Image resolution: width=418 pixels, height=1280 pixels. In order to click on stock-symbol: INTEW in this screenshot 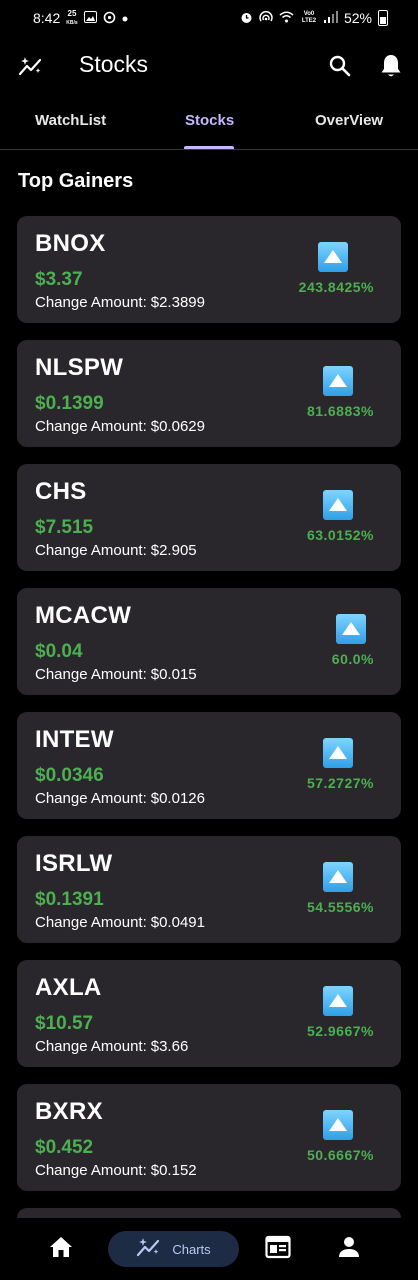, I will do `click(74, 739)`.